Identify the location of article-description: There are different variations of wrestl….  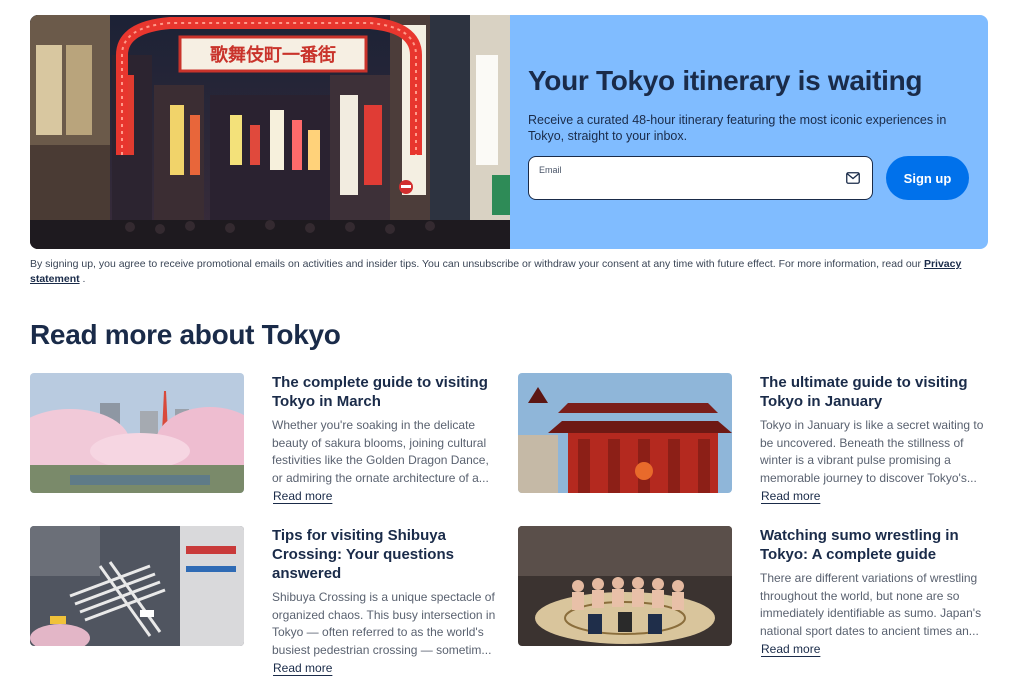
(871, 604).